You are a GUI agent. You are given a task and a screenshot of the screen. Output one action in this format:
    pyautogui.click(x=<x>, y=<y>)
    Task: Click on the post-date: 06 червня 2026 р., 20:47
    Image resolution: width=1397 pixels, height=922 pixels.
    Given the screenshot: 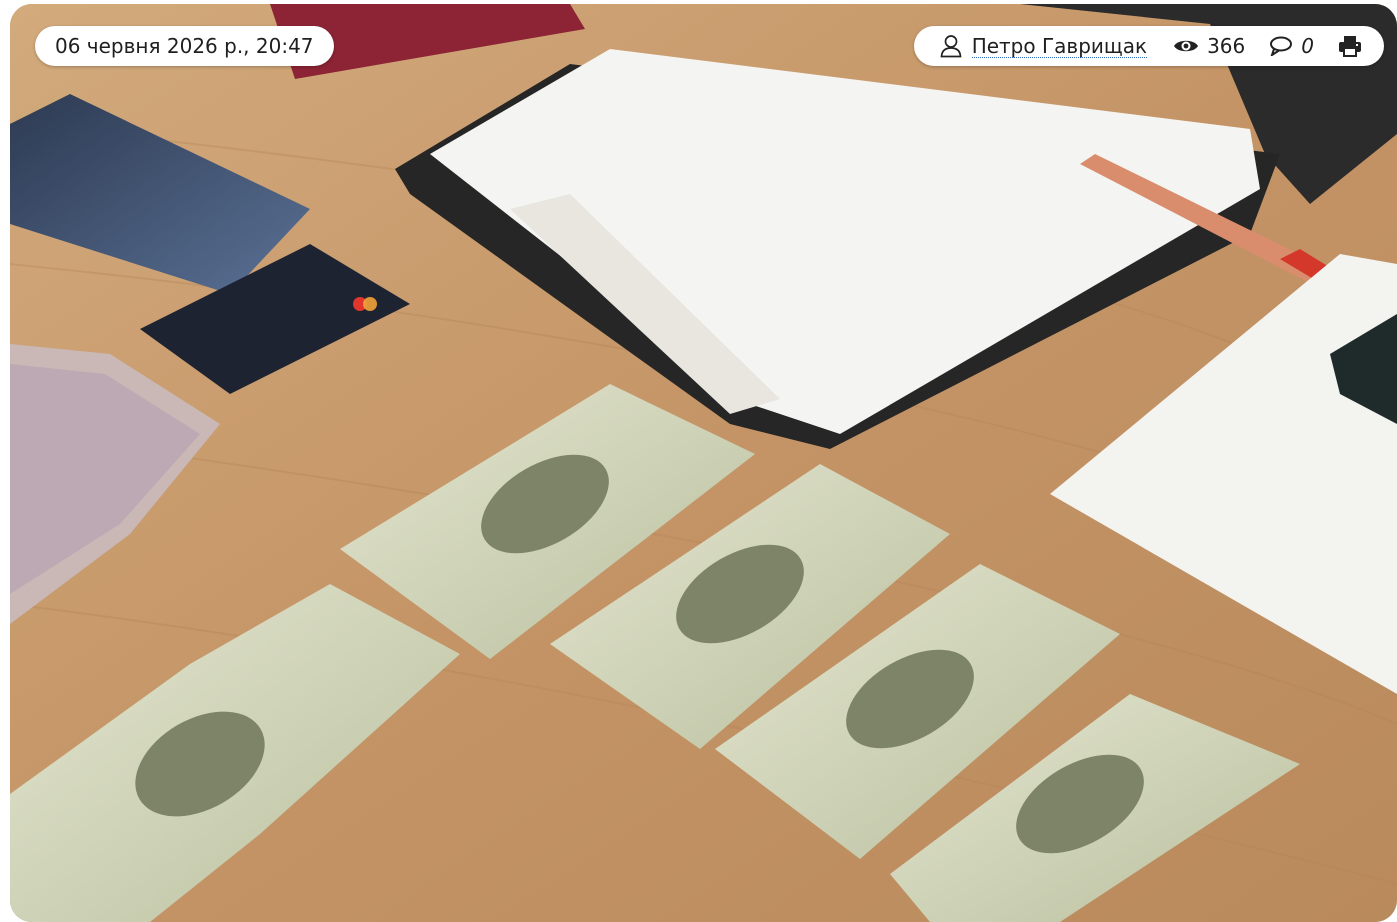 What is the action you would take?
    pyautogui.click(x=184, y=46)
    